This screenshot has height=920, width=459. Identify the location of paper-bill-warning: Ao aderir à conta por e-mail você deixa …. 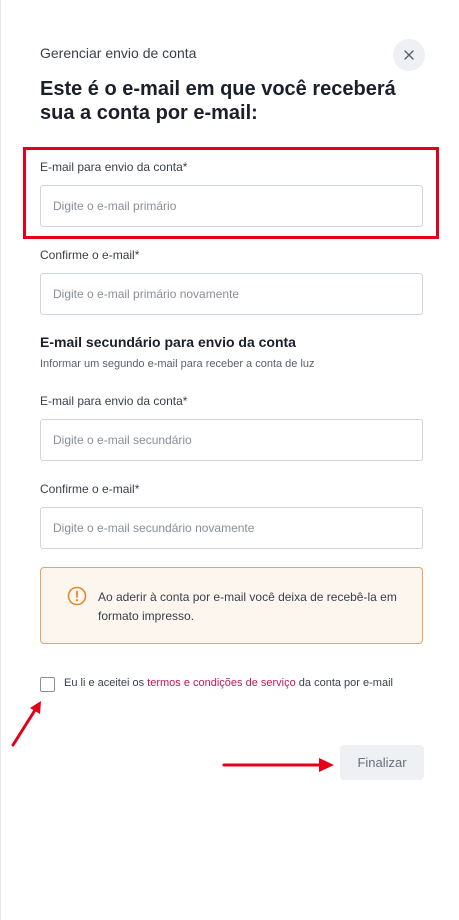
(231, 605).